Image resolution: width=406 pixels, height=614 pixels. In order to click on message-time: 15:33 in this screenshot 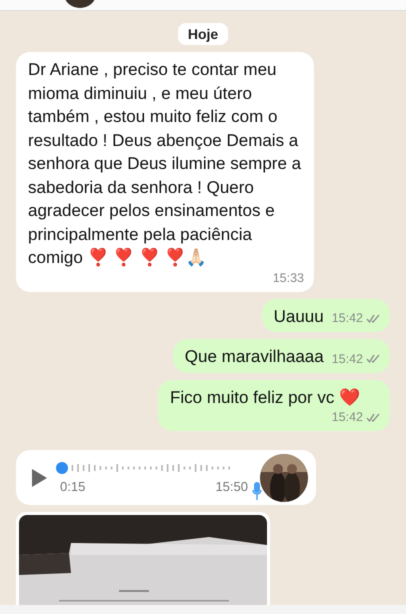, I will do `click(288, 278)`.